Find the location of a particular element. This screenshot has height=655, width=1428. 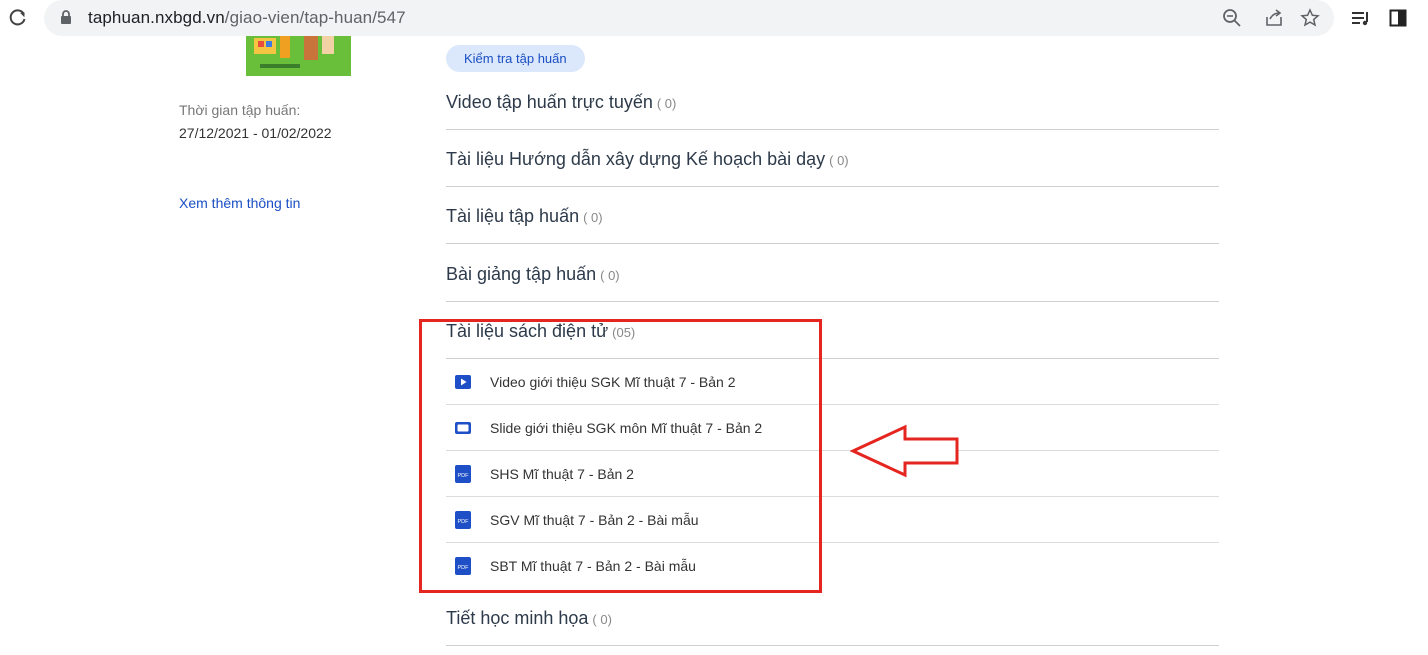

section-online-video: Video tập huấn trực tuyến( 0) is located at coordinates (832, 102).